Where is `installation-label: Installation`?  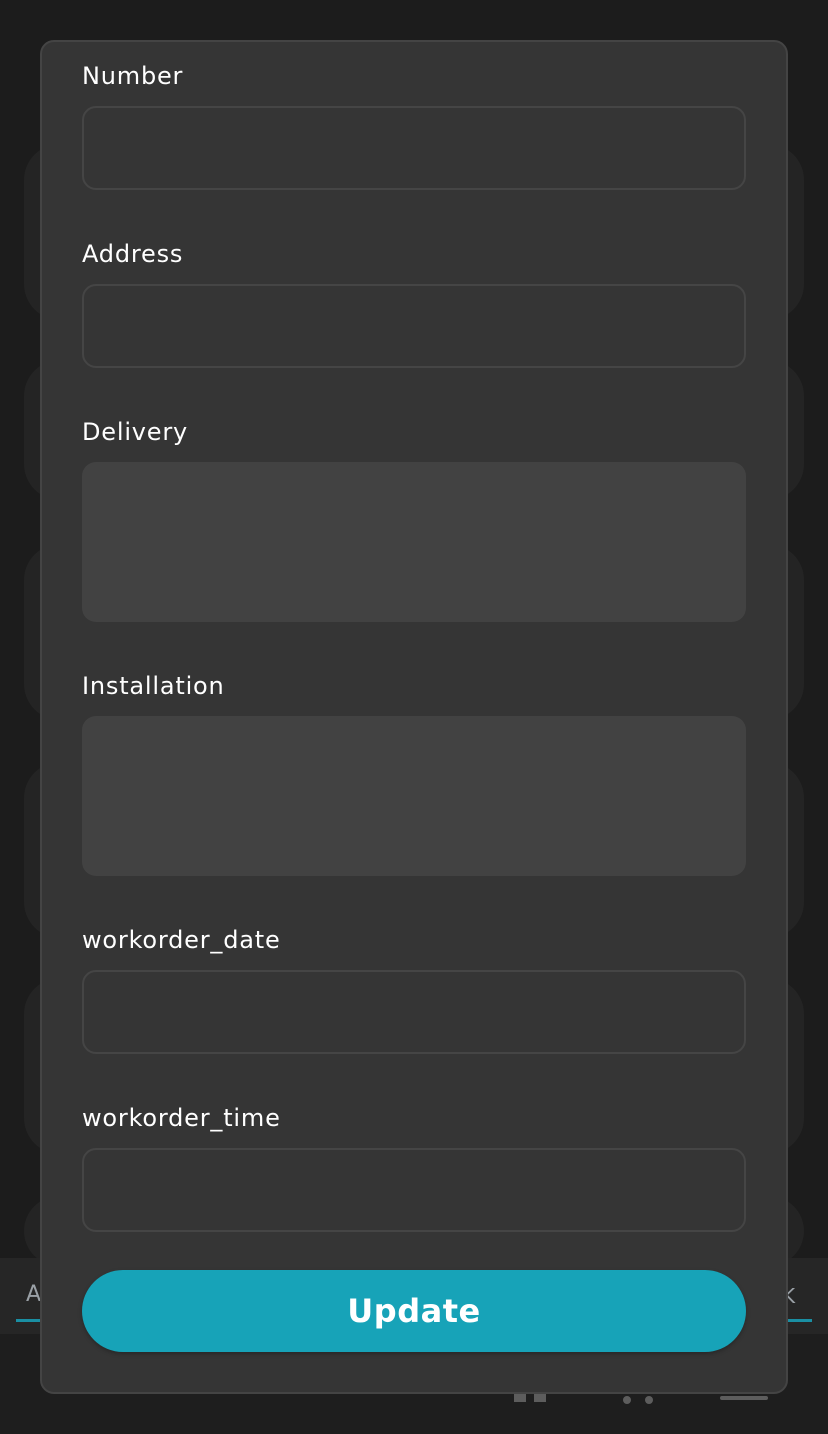
installation-label: Installation is located at coordinates (153, 686).